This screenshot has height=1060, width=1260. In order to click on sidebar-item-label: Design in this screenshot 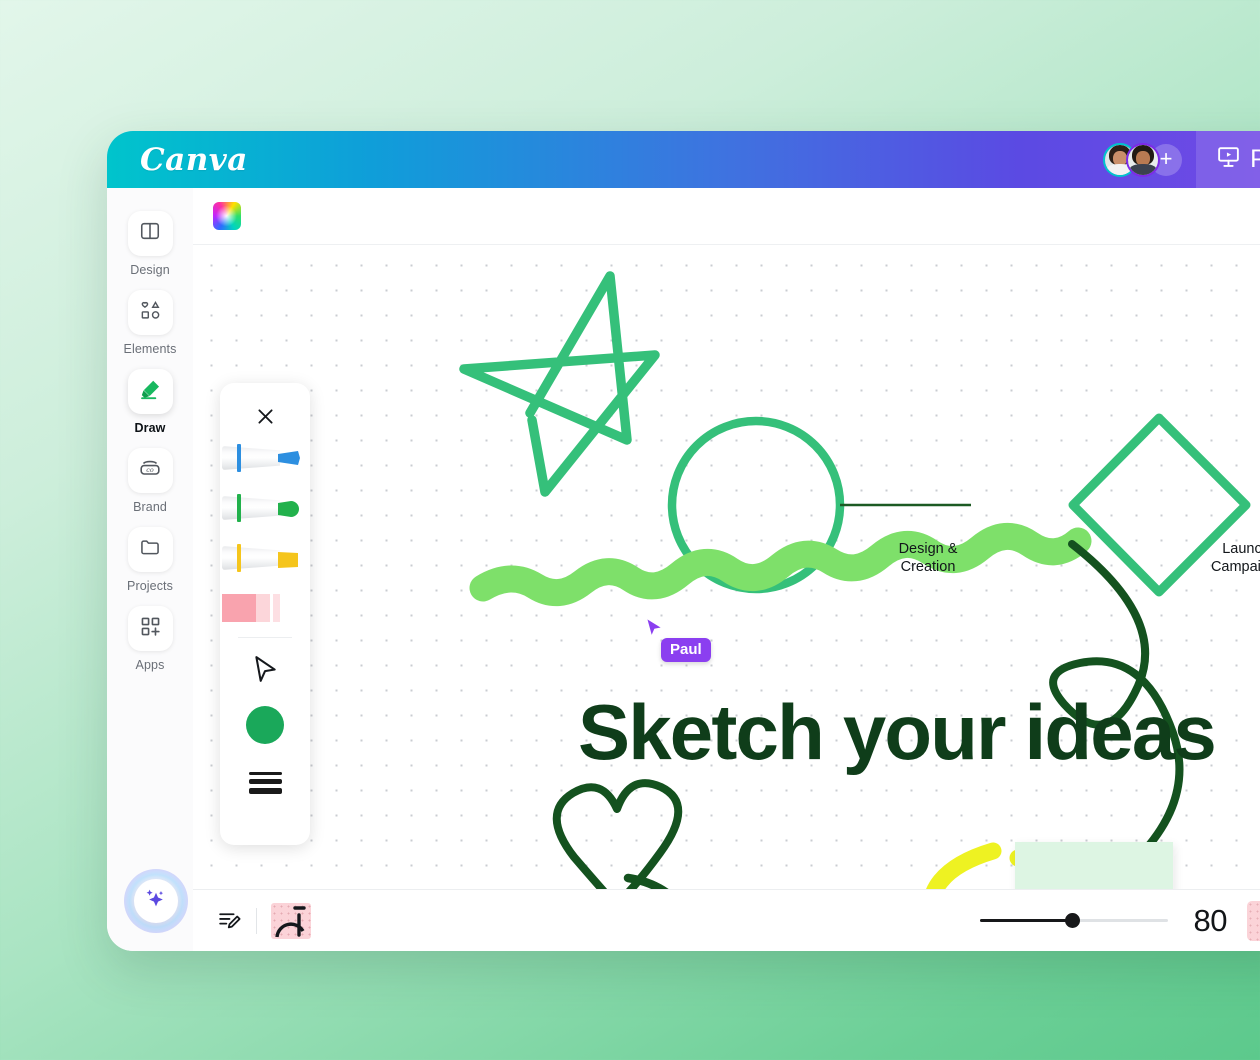, I will do `click(150, 270)`.